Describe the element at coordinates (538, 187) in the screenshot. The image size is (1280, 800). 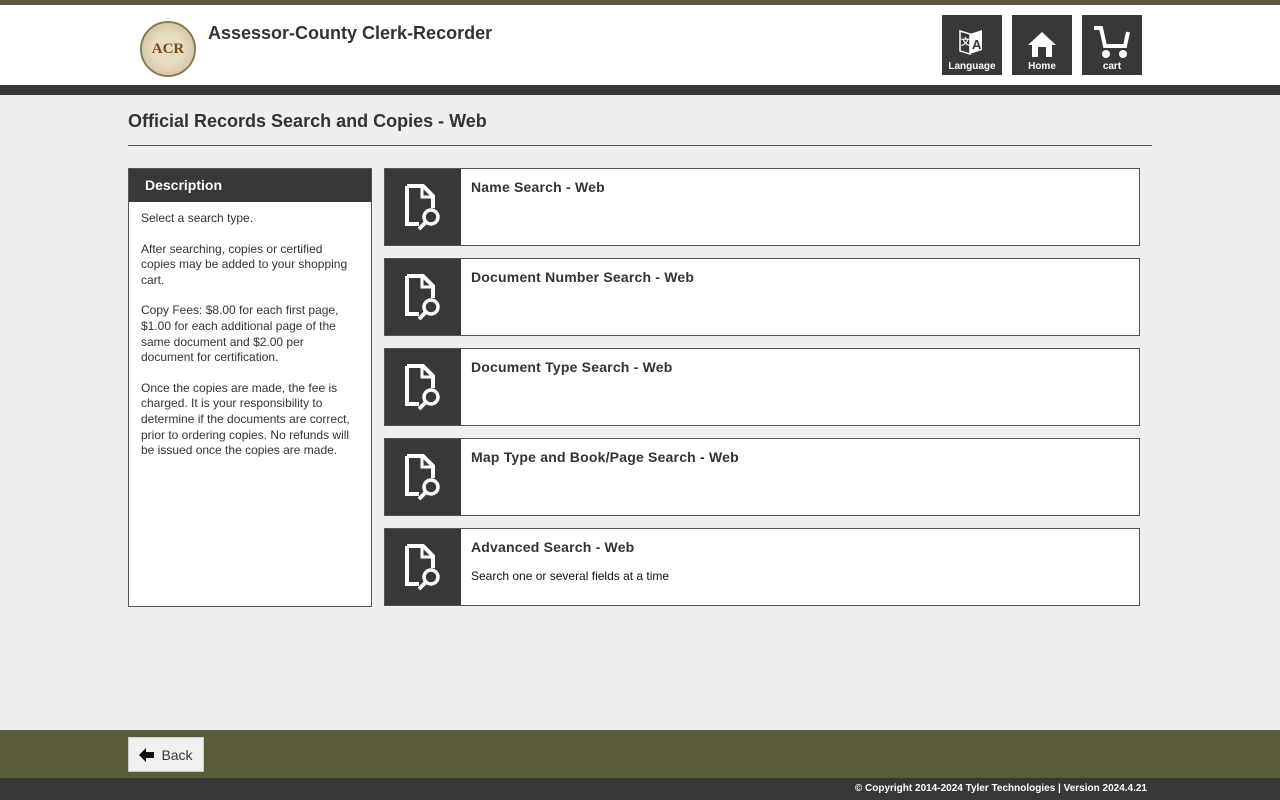
I see `search-option-title: Name Search - Web` at that location.